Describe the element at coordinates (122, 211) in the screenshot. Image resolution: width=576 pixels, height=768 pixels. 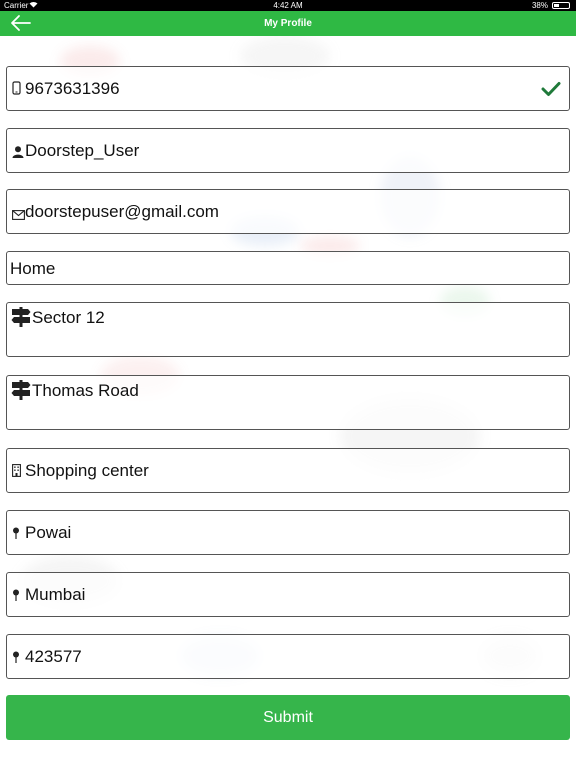
I see `email-value: doorstepuser@gmail.com` at that location.